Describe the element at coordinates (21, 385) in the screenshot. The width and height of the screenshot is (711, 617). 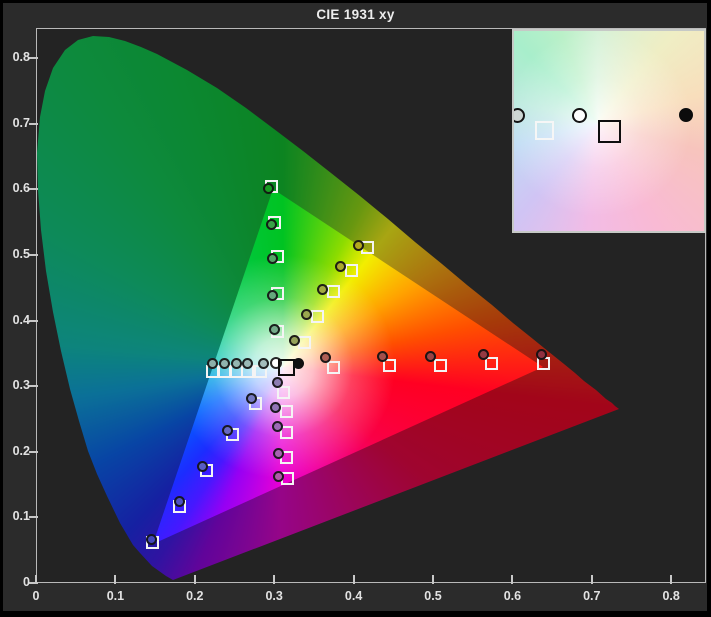
I see `y-tick-label: 0.3` at that location.